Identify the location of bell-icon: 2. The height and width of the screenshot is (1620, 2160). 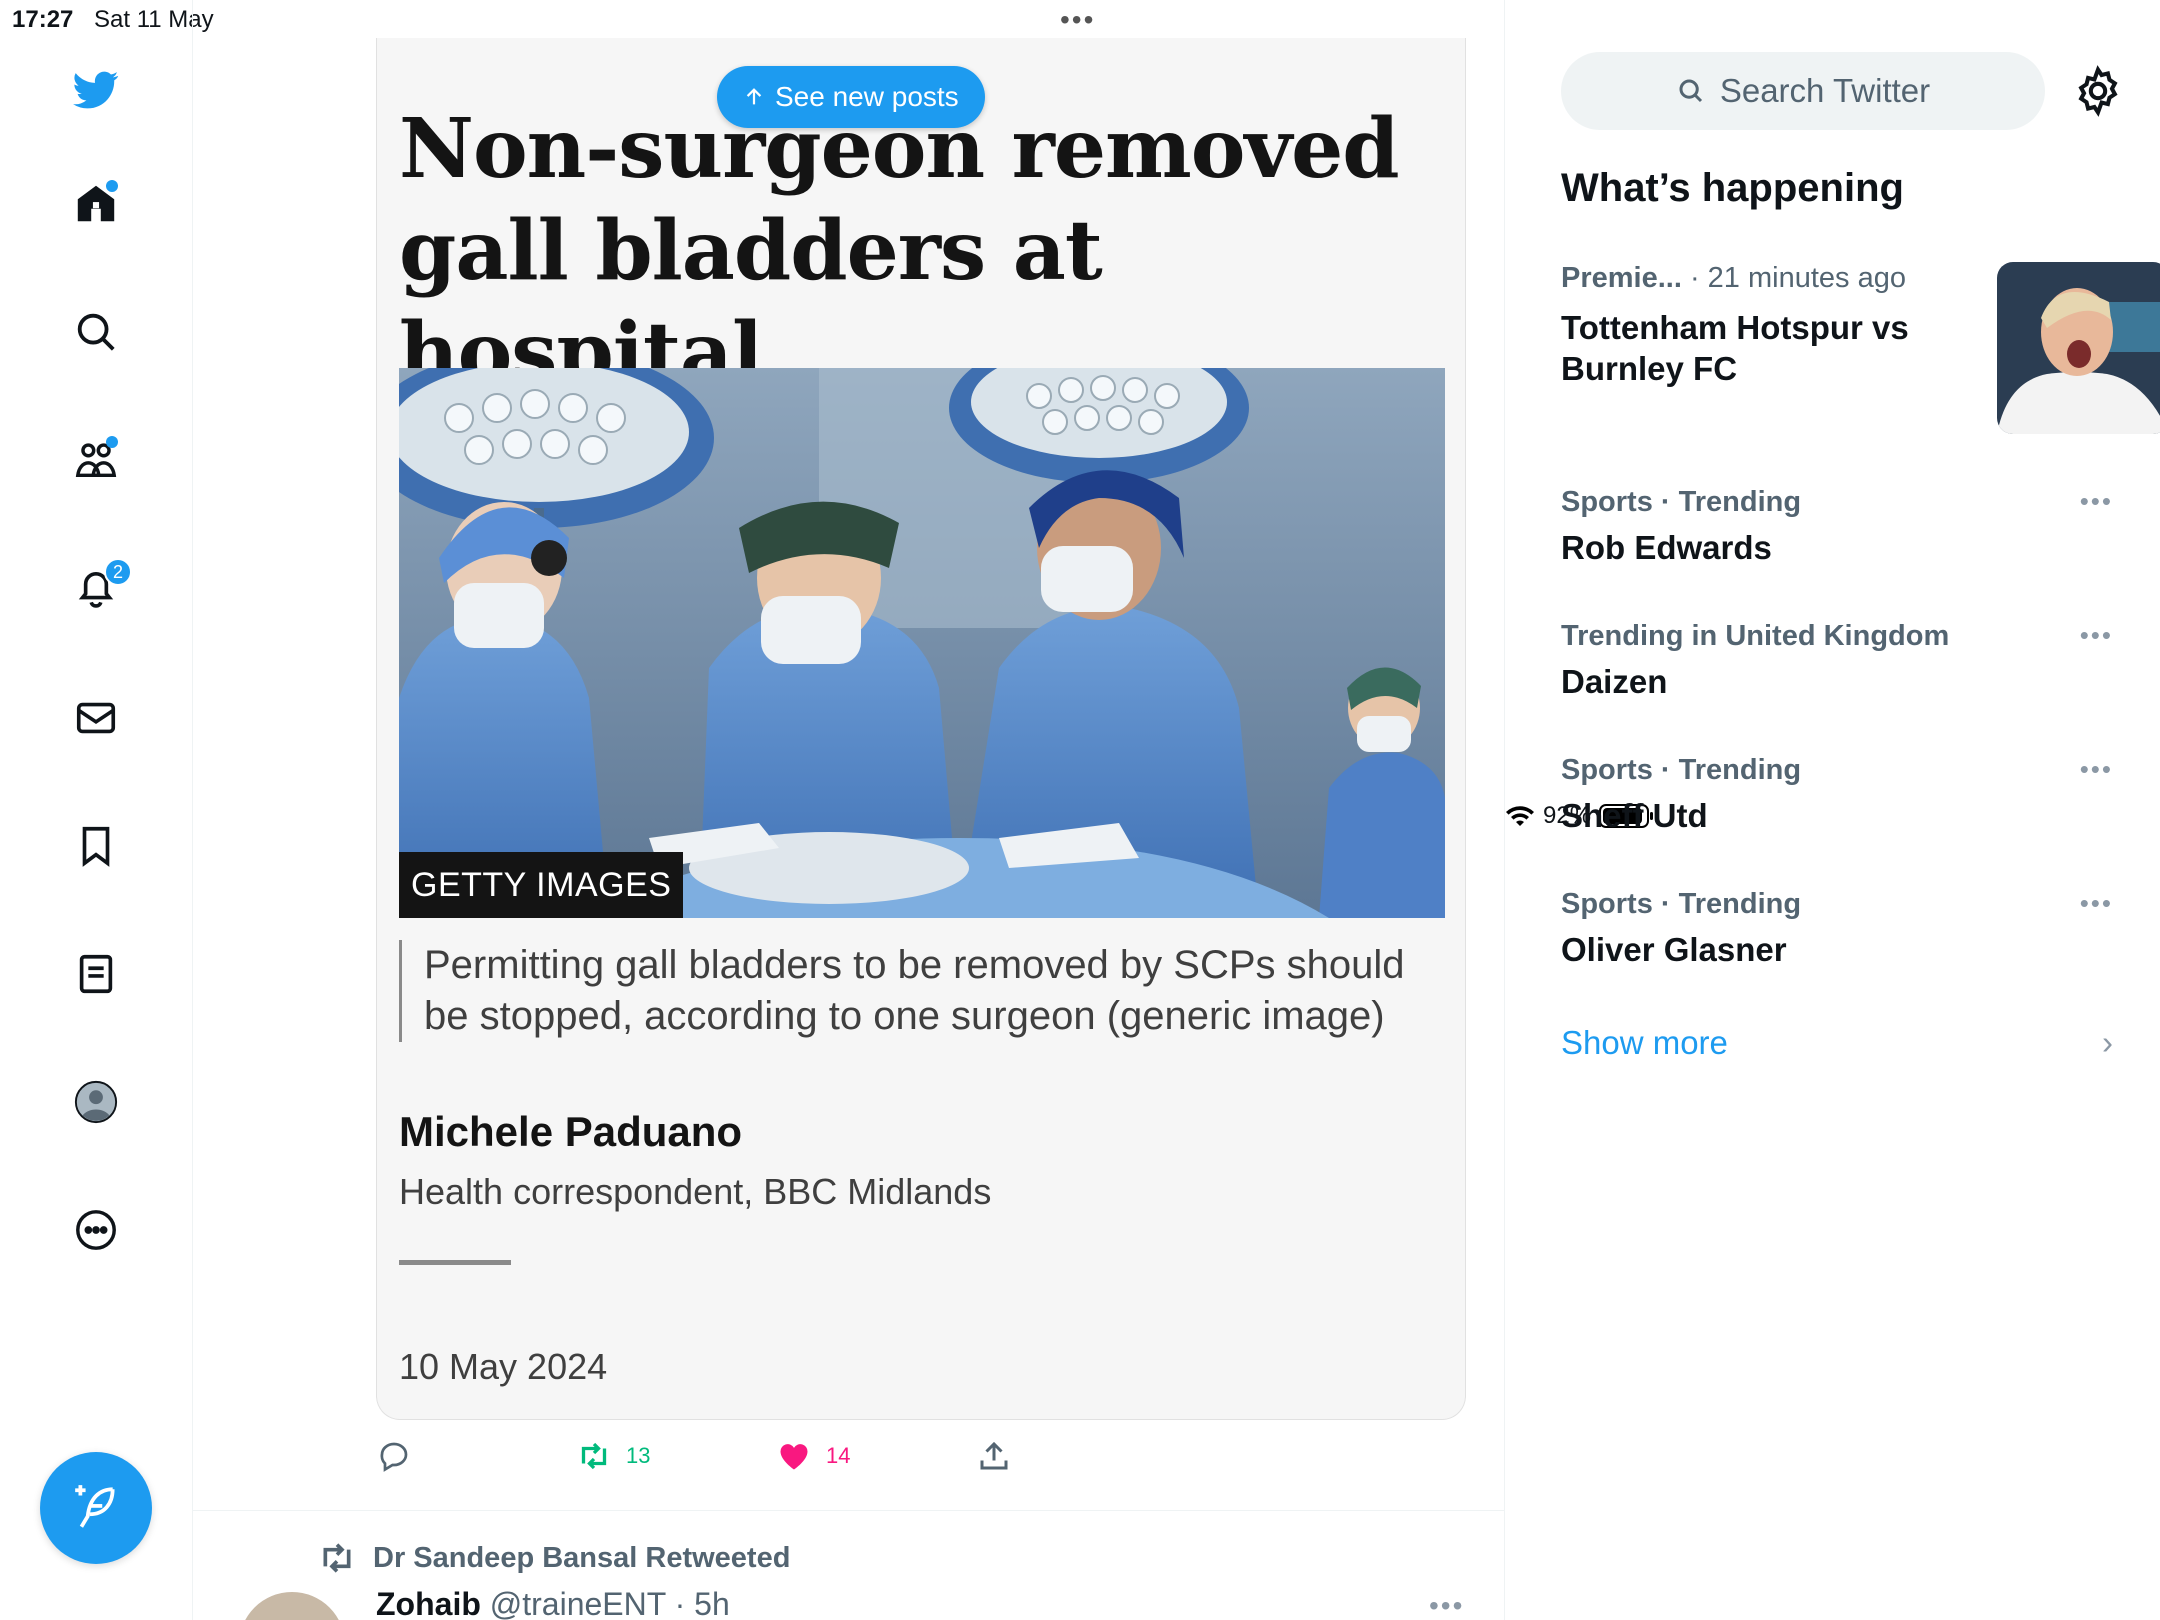
(99, 588).